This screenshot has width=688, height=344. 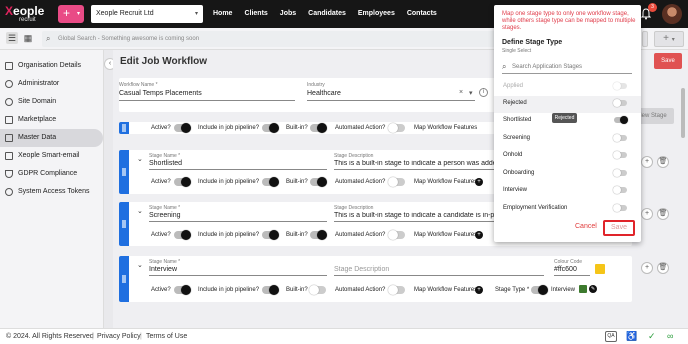 I want to click on grid-view-icon: ▦, so click(x=28, y=38).